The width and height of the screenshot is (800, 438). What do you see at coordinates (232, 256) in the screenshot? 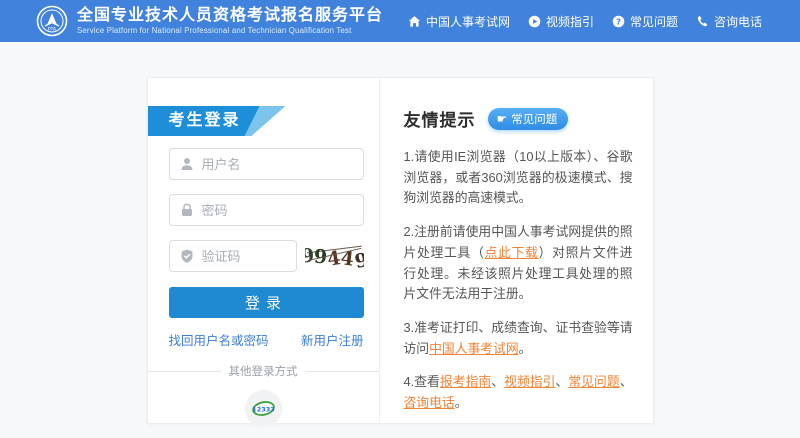
I see `captcha-field-wrap` at bounding box center [232, 256].